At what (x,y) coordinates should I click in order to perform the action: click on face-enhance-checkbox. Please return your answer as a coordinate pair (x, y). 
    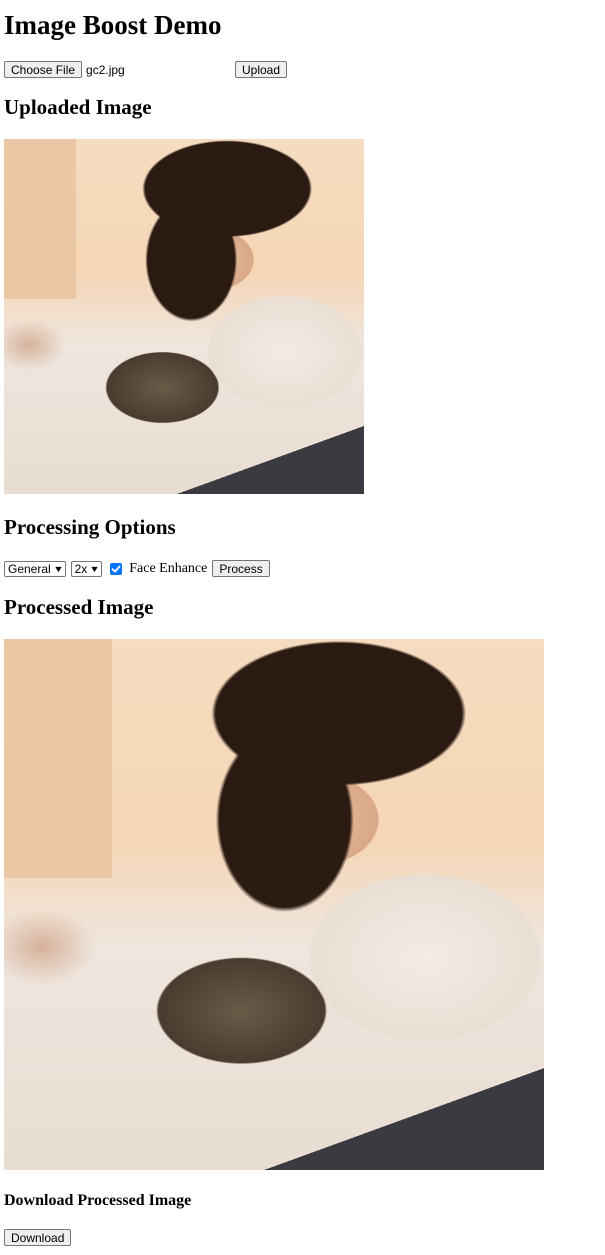
    Looking at the image, I should click on (116, 568).